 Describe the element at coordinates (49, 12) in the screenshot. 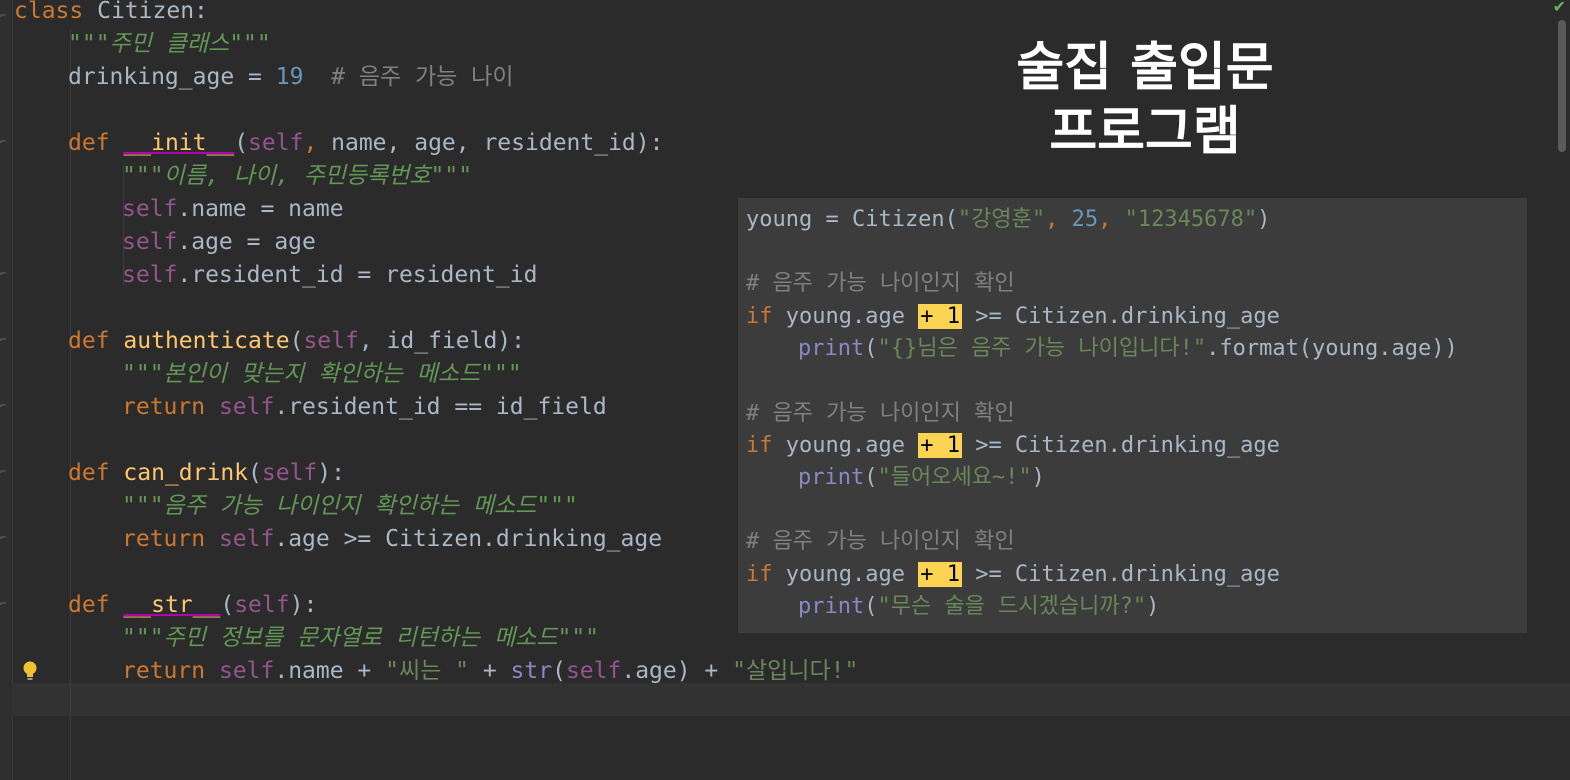

I see `keyword: class` at that location.